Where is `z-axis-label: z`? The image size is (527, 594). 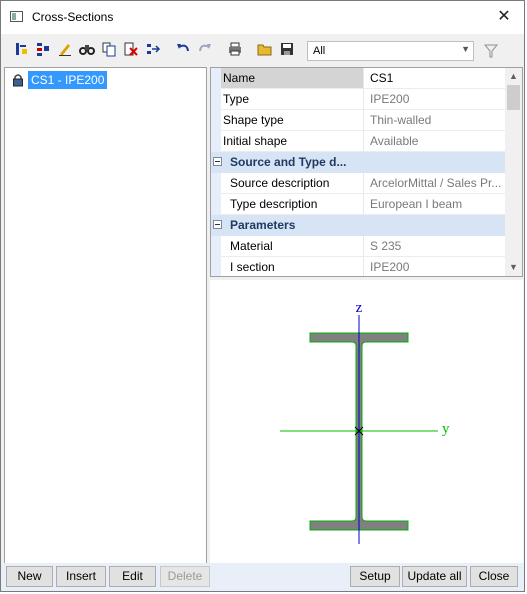
z-axis-label: z is located at coordinates (359, 308).